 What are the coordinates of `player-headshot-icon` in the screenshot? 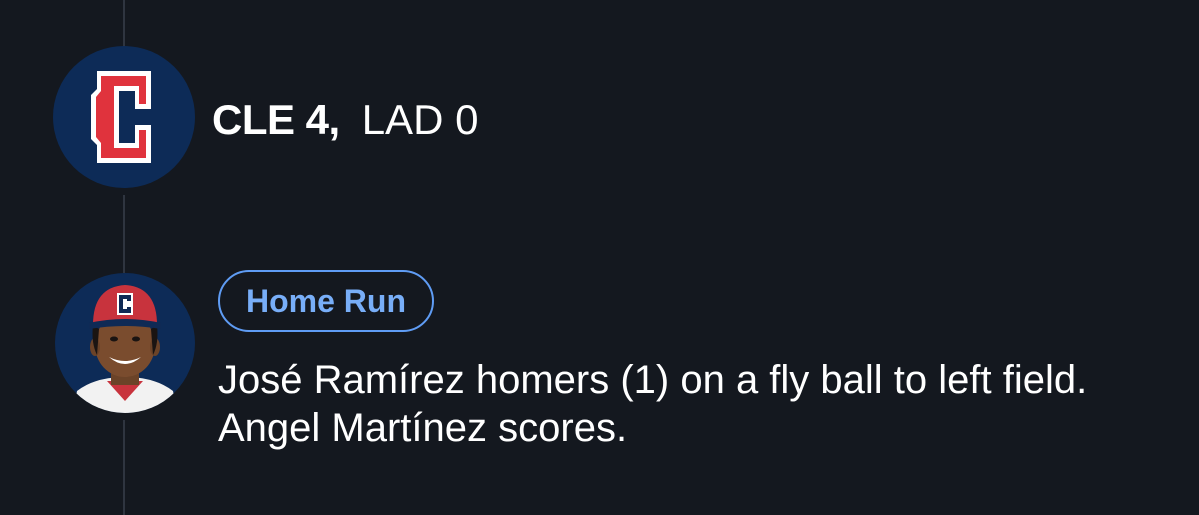 It's located at (125, 349).